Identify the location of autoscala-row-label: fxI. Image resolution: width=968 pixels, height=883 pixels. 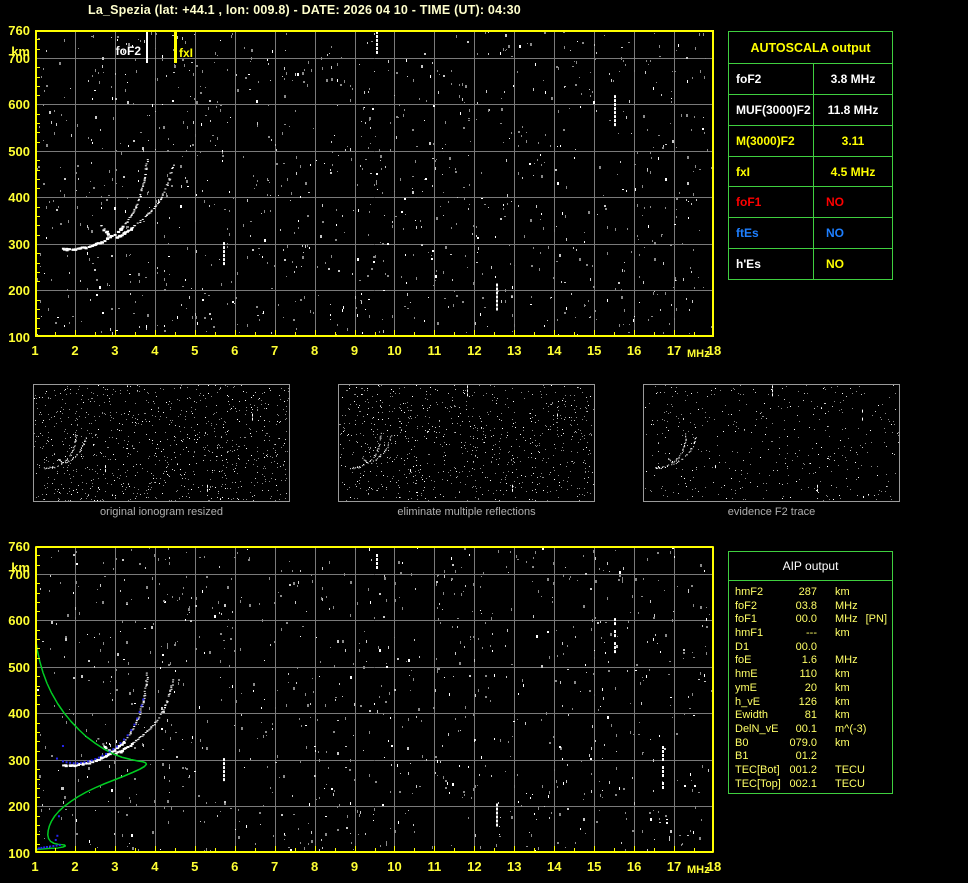
(771, 171).